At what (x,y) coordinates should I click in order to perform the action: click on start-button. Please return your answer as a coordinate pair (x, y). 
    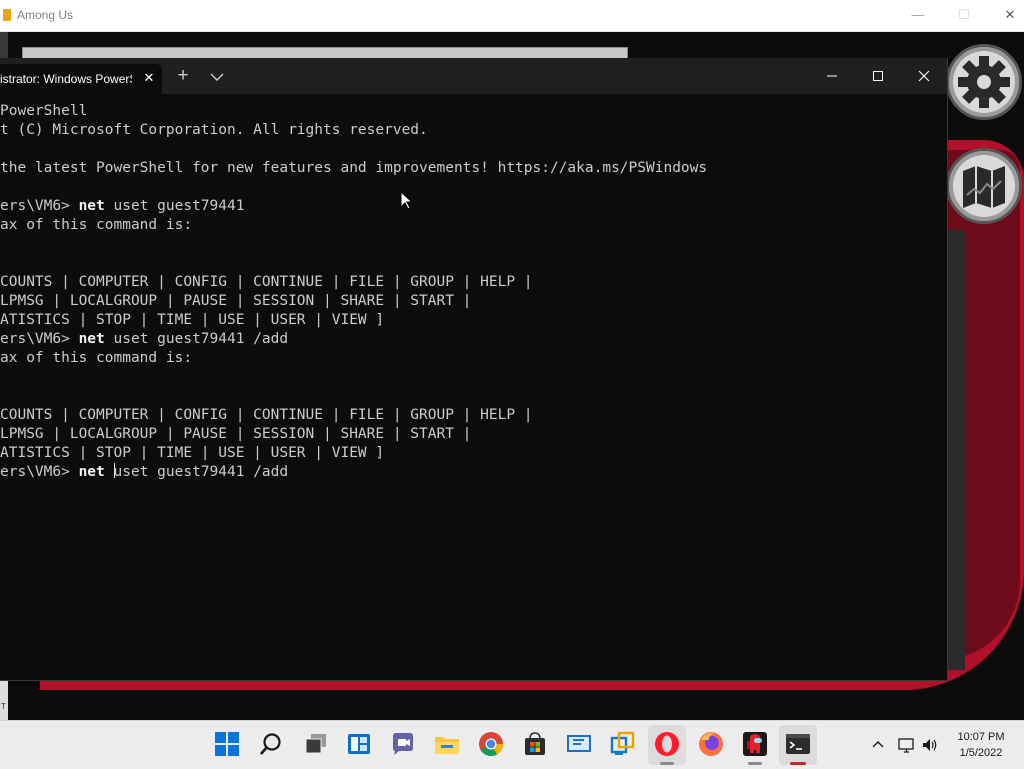
    Looking at the image, I should click on (227, 744).